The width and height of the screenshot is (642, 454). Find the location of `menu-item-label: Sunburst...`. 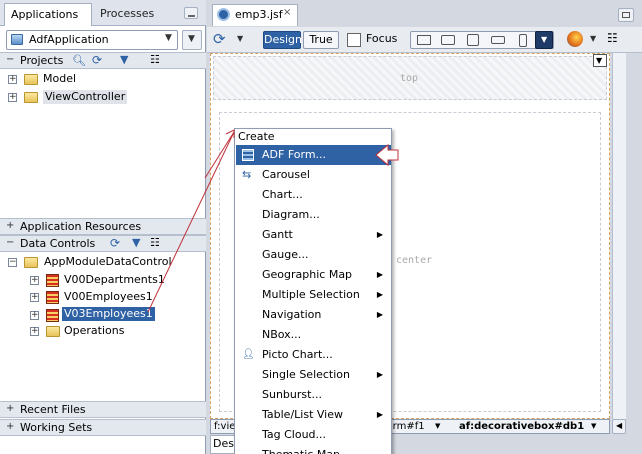

menu-item-label: Sunburst... is located at coordinates (292, 394).